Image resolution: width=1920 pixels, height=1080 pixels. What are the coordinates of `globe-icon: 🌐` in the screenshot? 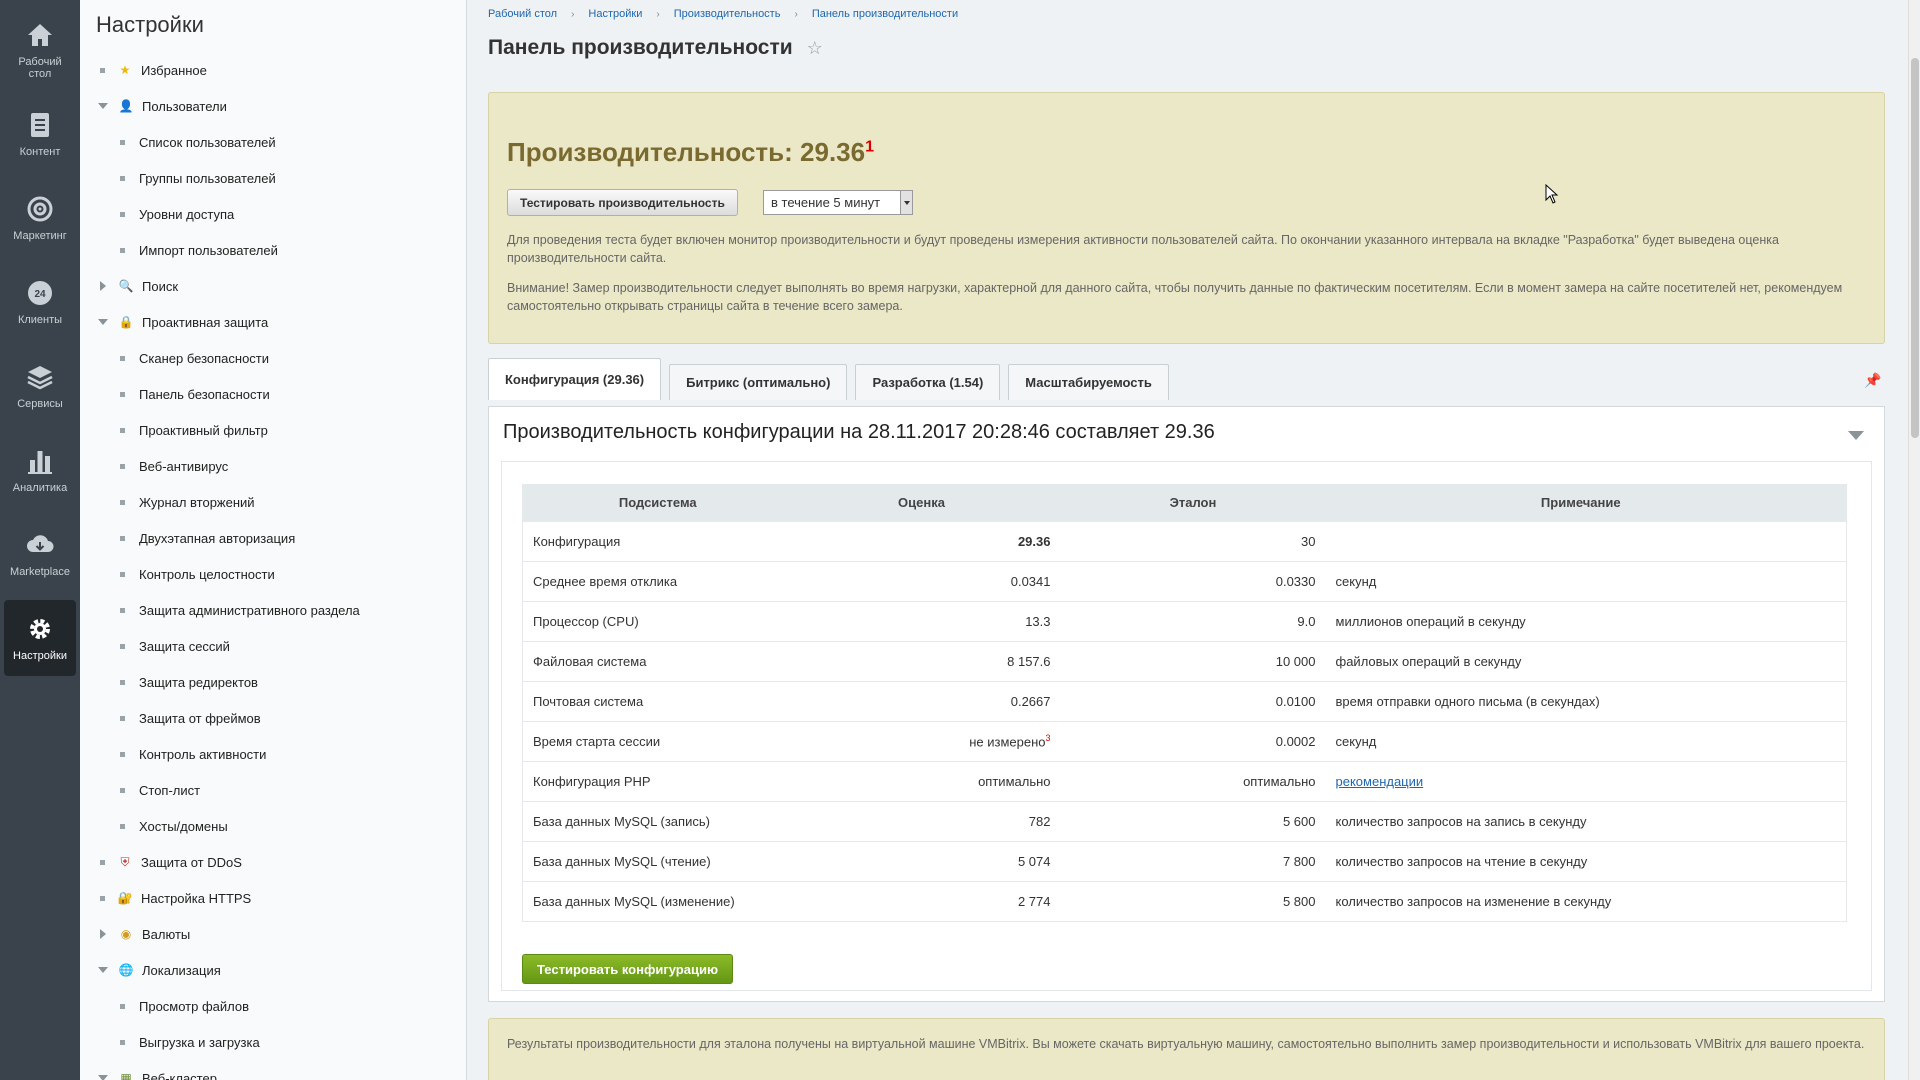 It's located at (126, 970).